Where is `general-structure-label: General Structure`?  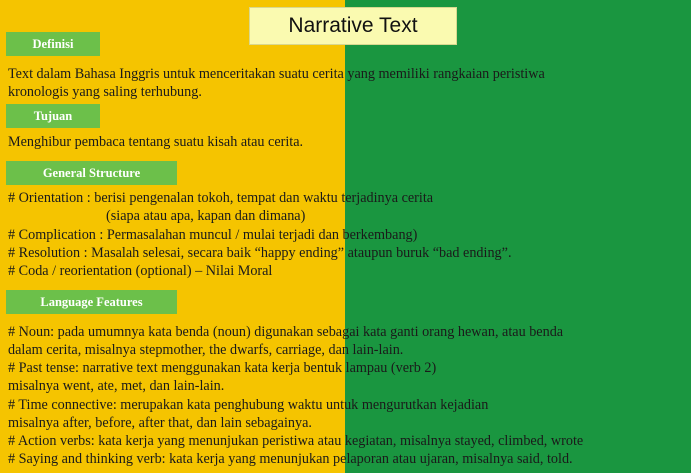 general-structure-label: General Structure is located at coordinates (91, 173).